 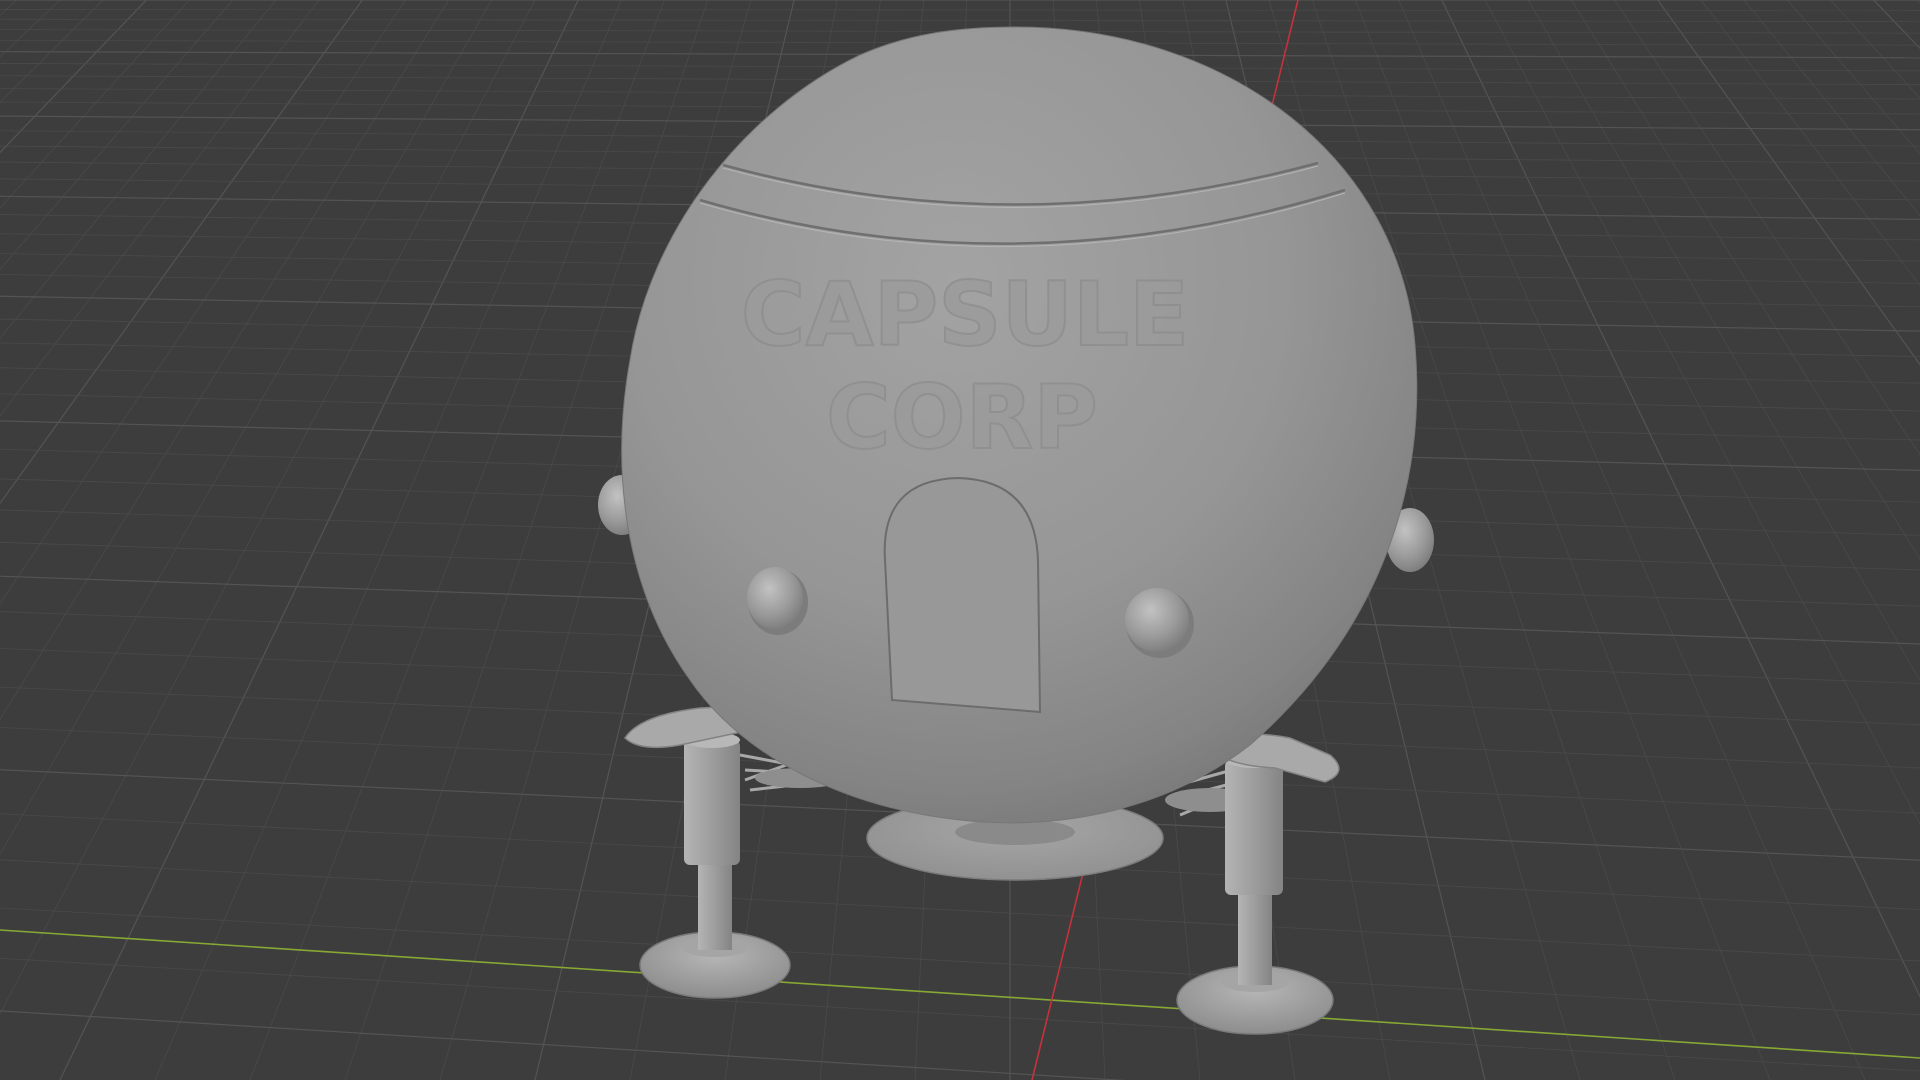 What do you see at coordinates (960, 994) in the screenshot?
I see `x-axis-line` at bounding box center [960, 994].